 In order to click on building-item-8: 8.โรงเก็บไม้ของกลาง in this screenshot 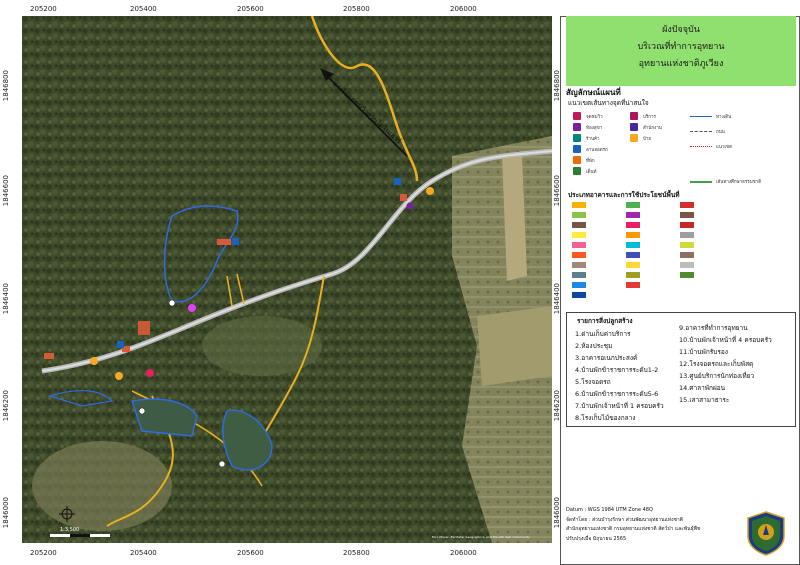, I will do `click(605, 418)`.